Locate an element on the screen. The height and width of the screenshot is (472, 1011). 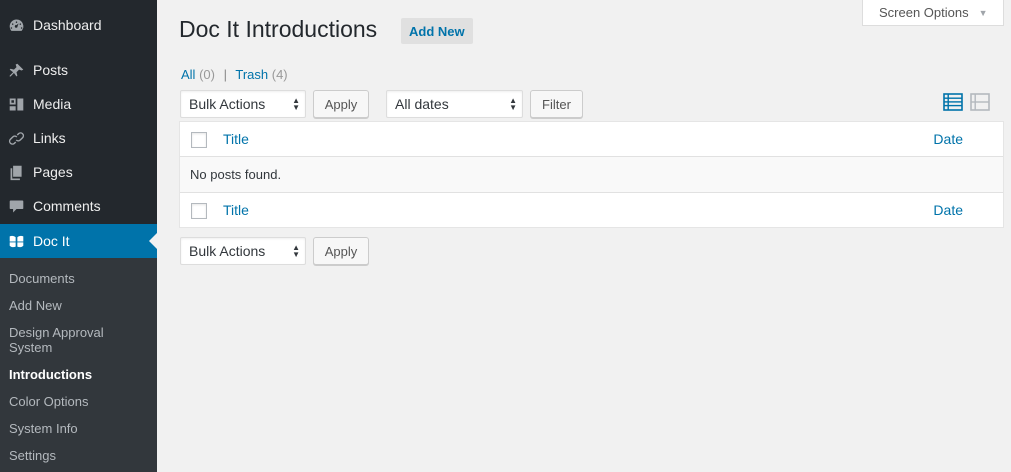
view-all-link: All is located at coordinates (188, 74).